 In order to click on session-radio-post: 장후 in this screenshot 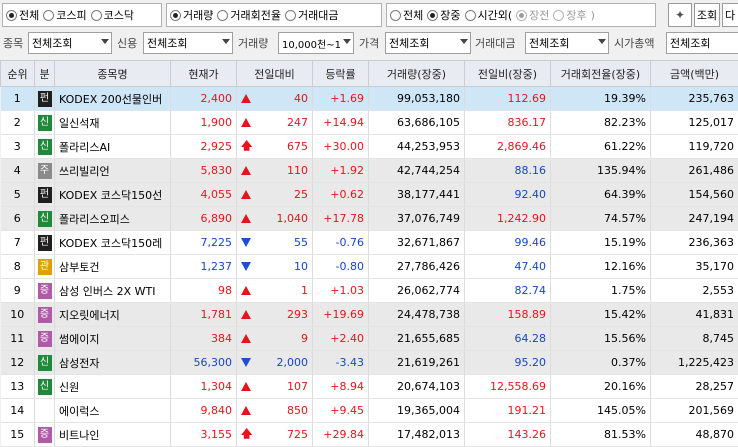, I will do `click(569, 15)`.